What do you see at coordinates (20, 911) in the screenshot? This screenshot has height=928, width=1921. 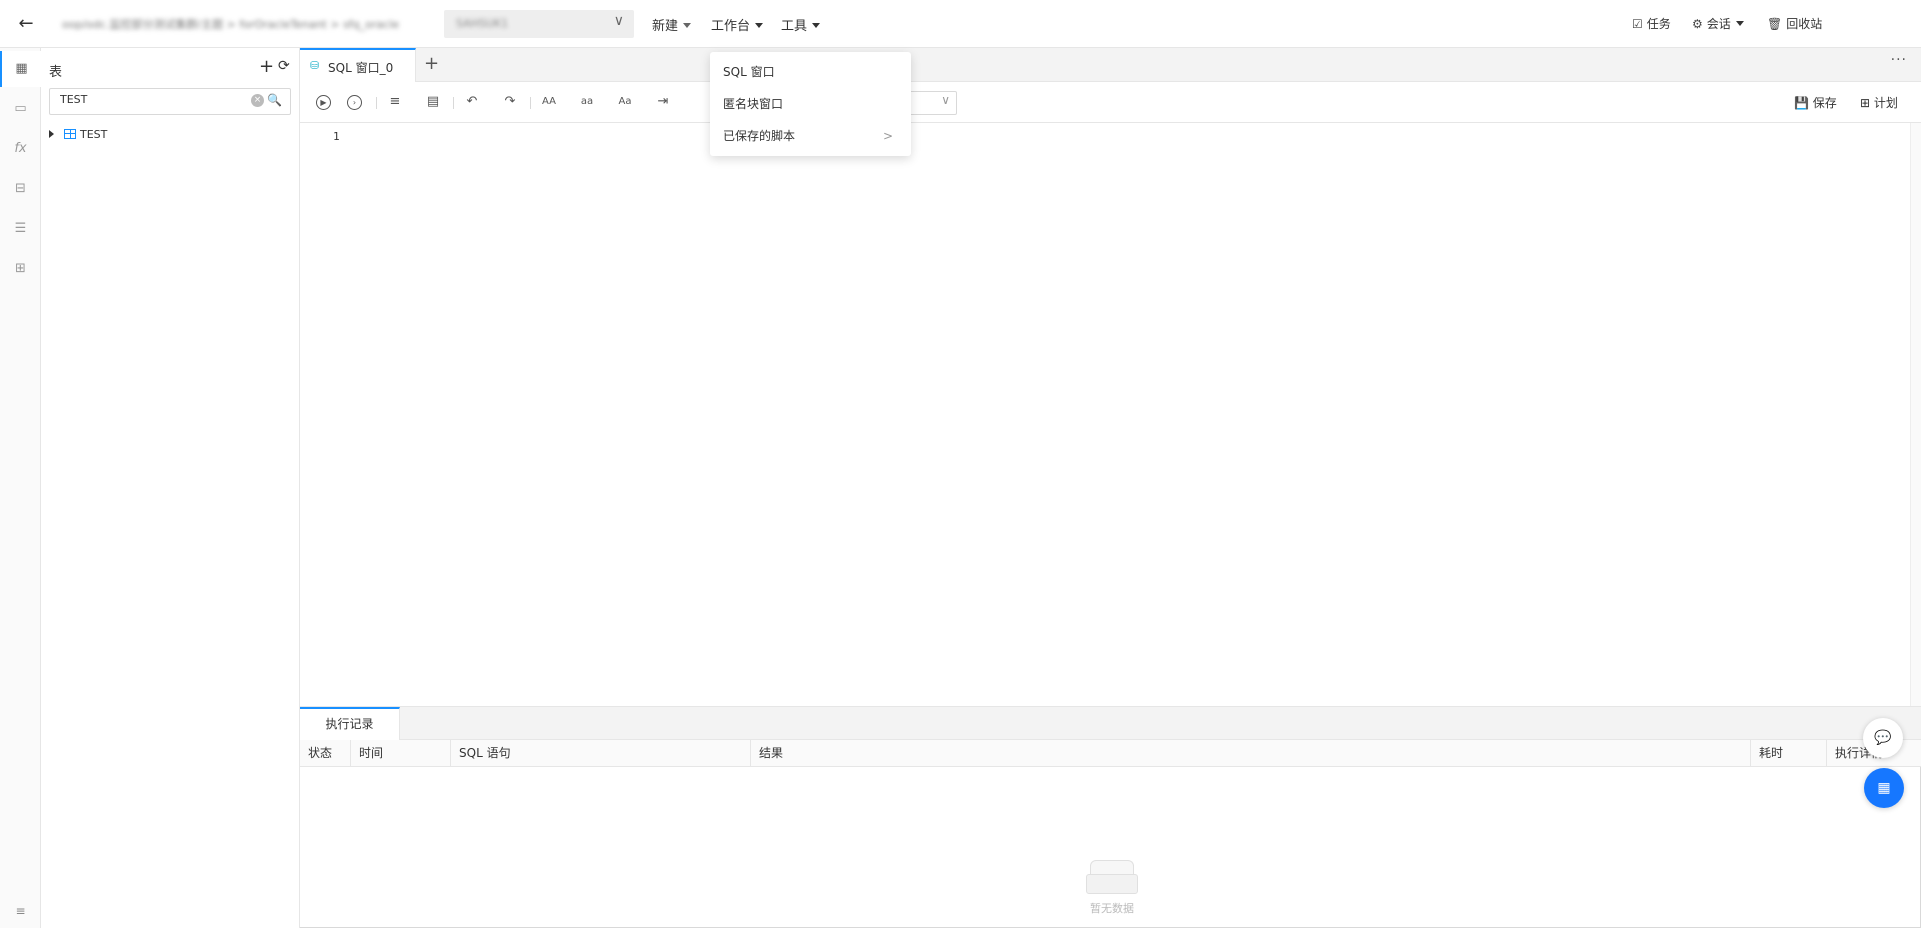 I see `collapse-sidebar-icon: ≡` at bounding box center [20, 911].